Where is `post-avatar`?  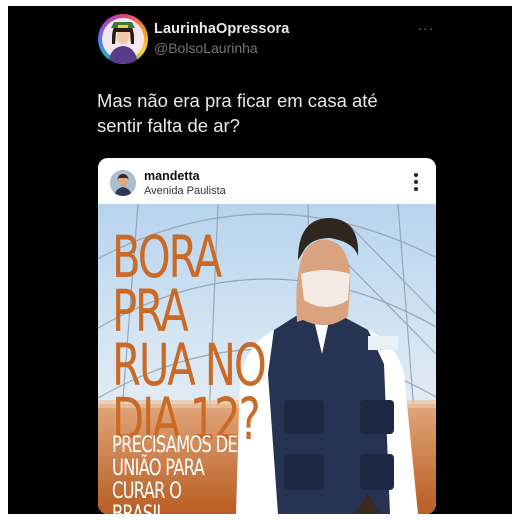
post-avatar is located at coordinates (123, 183).